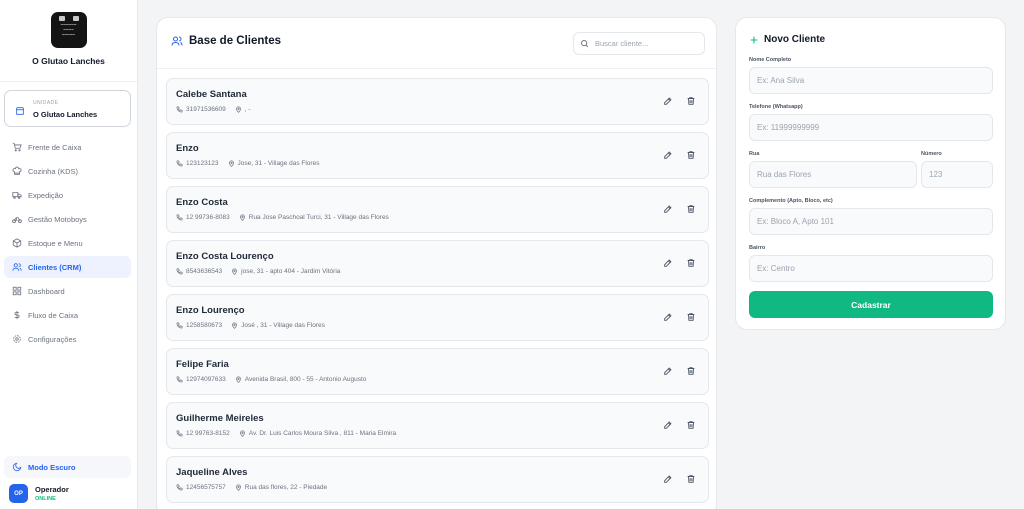  I want to click on dollar-icon, so click(17, 315).